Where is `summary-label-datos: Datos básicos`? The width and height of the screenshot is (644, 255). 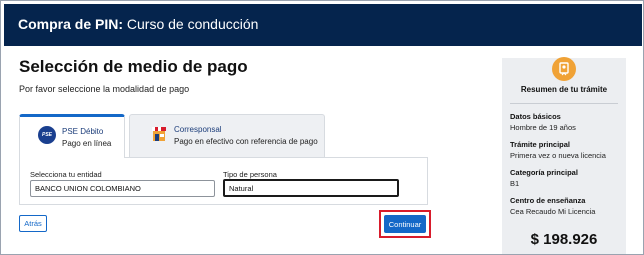 summary-label-datos: Datos básicos is located at coordinates (535, 116).